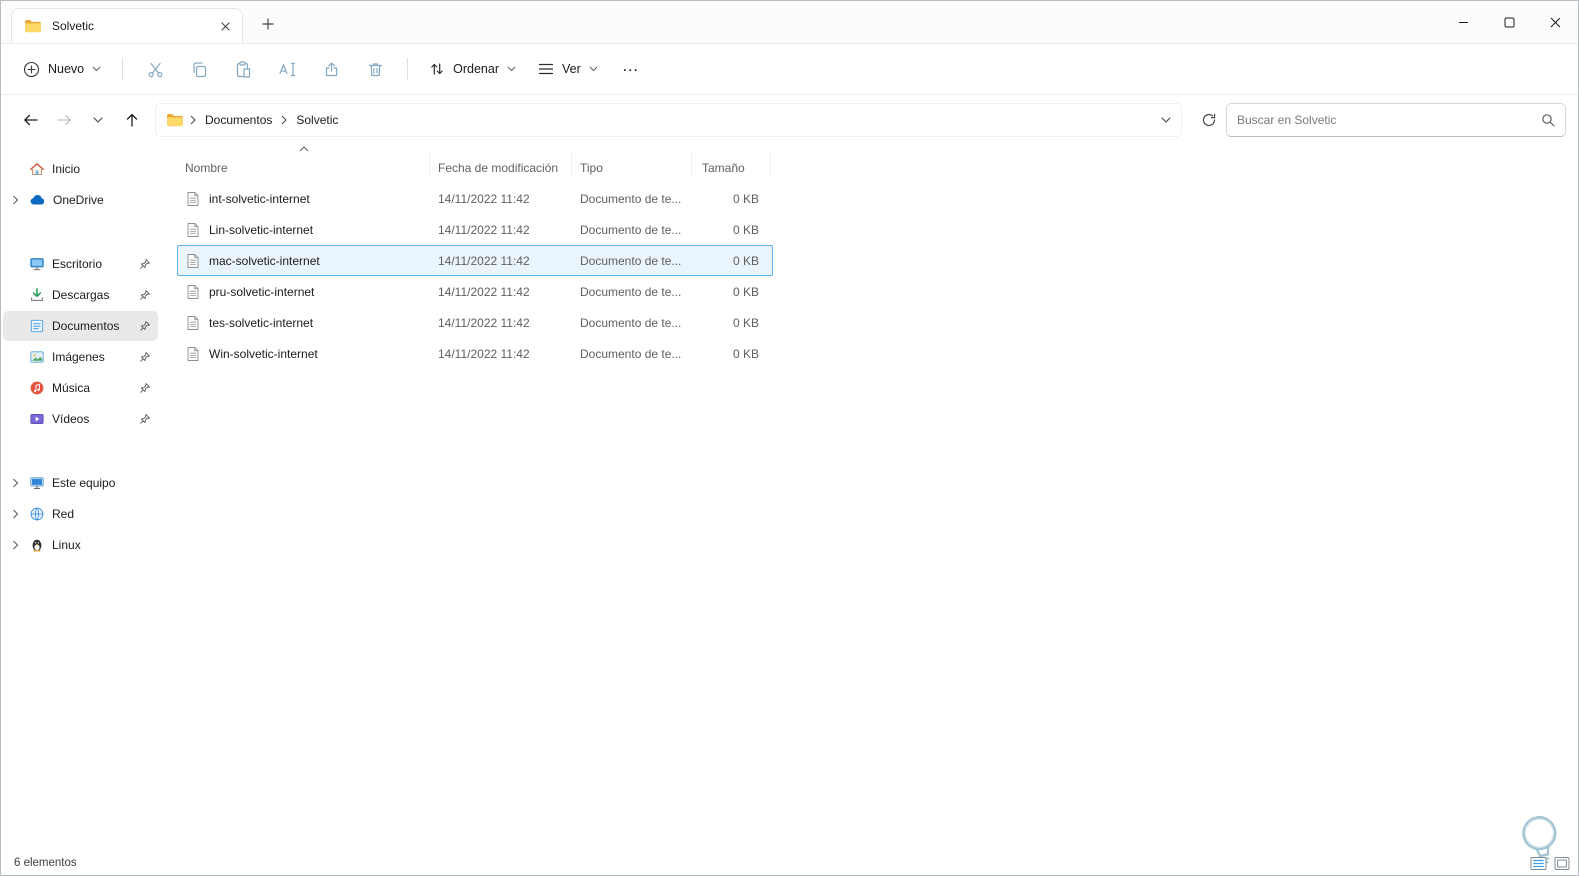 The width and height of the screenshot is (1579, 876). What do you see at coordinates (66, 545) in the screenshot?
I see `sidebar-item-label: Linux` at bounding box center [66, 545].